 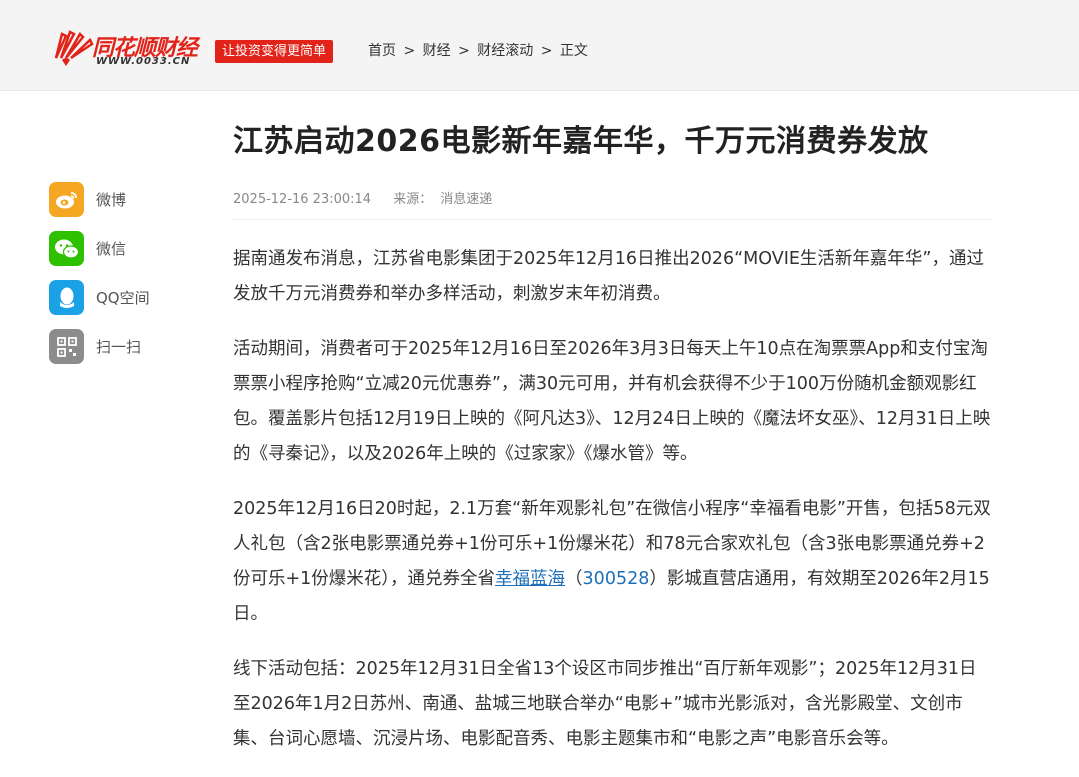 What do you see at coordinates (616, 579) in the screenshot?
I see `stock-code-link: 300528` at bounding box center [616, 579].